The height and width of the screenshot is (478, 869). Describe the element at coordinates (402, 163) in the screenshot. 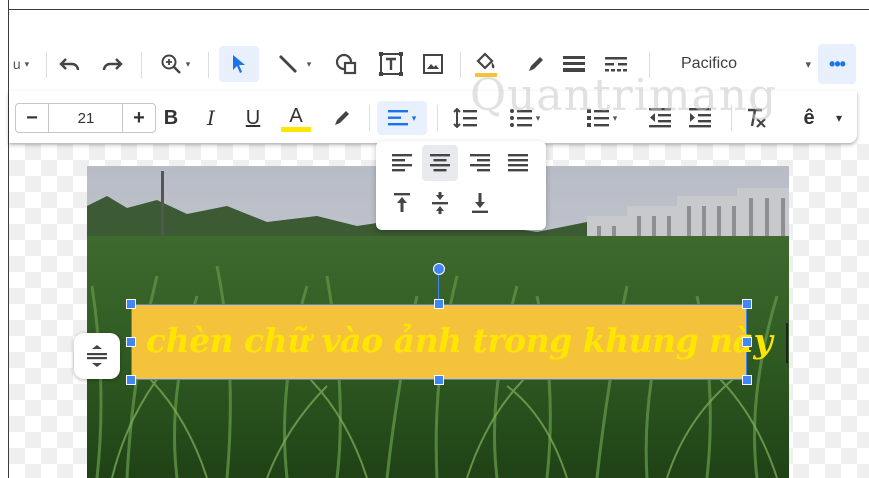

I see `align-left-icon` at that location.